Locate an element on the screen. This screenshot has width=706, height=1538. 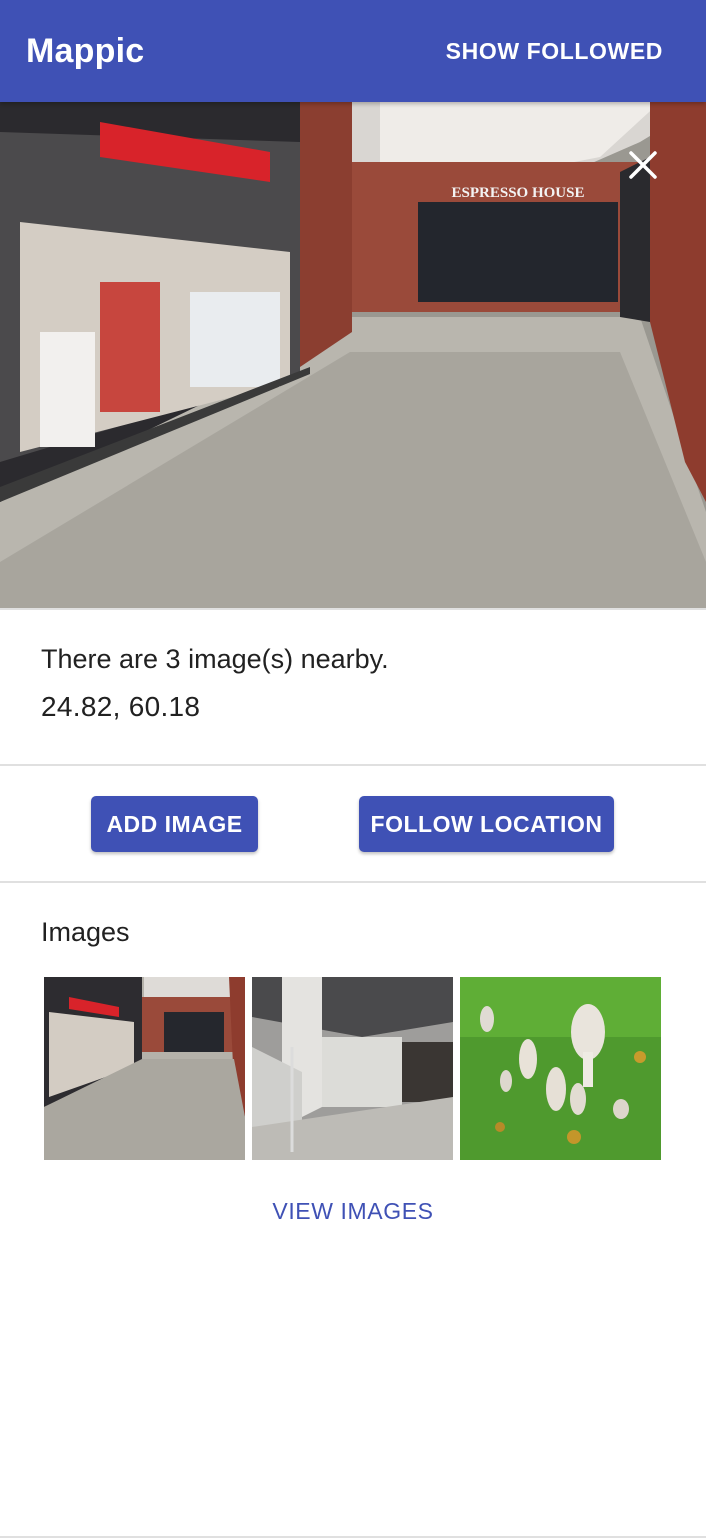
close-icon is located at coordinates (643, 165).